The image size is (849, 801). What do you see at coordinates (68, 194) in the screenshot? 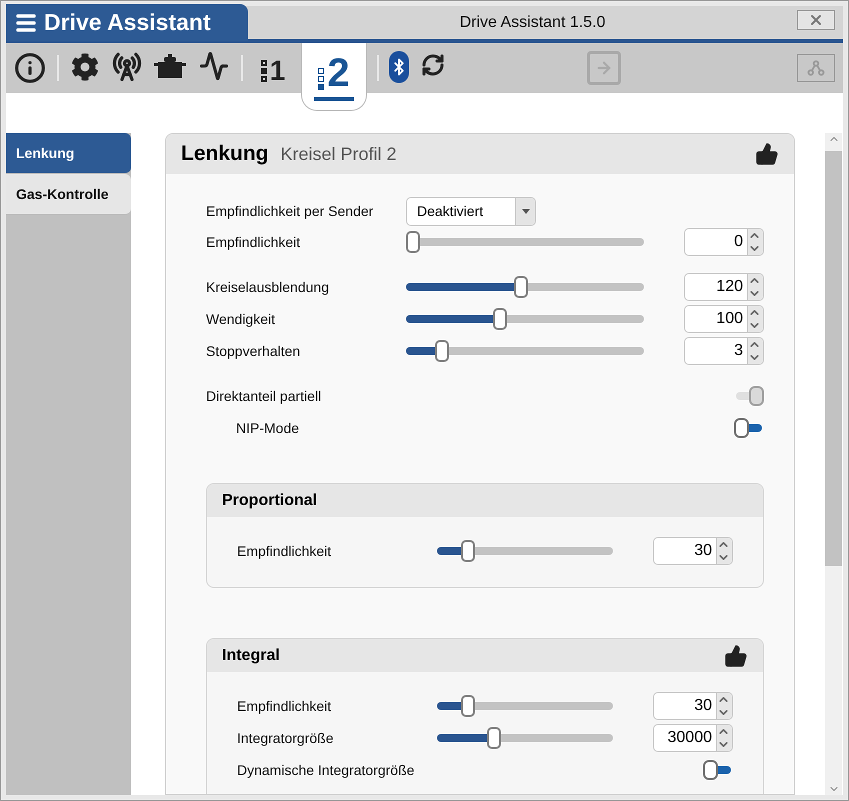
I see `sidebar-tab: Gas-Kontrolle` at bounding box center [68, 194].